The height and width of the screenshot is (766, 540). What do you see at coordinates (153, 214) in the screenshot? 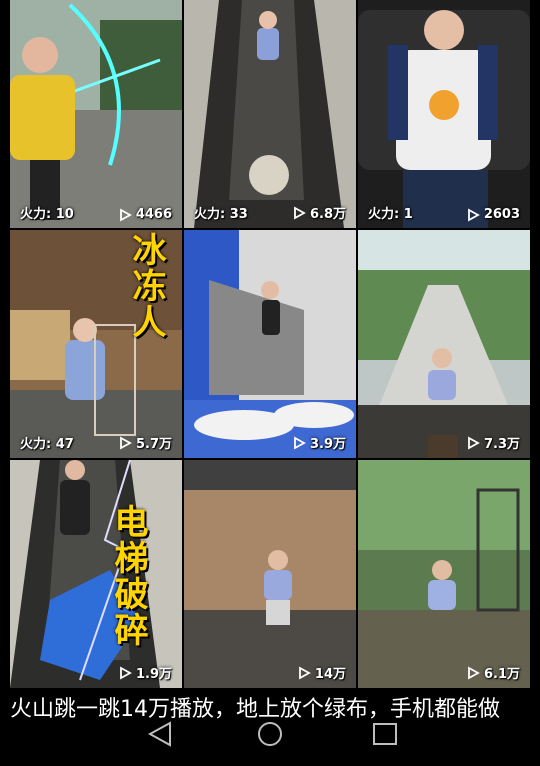
I see `view-count-text: 4466` at bounding box center [153, 214].